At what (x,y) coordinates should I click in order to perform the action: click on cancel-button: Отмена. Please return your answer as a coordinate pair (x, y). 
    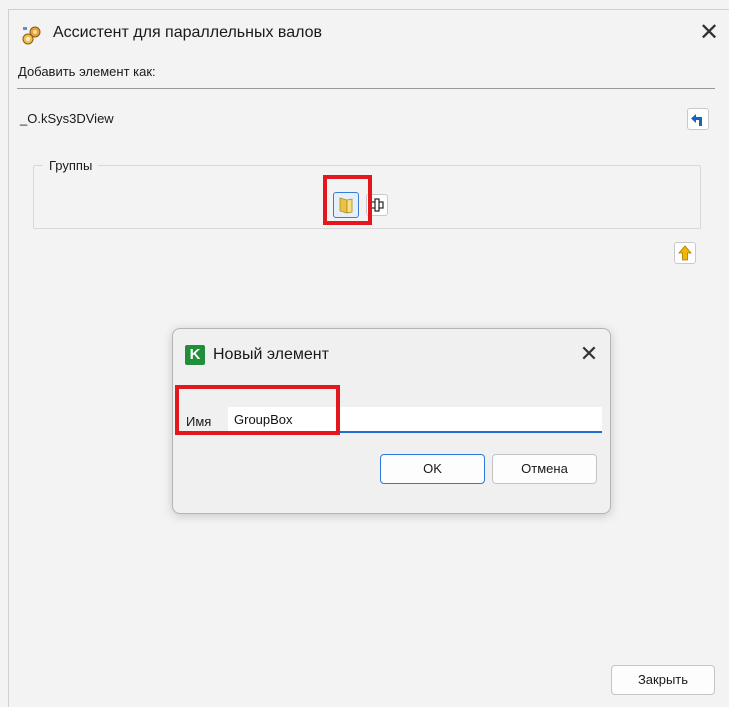
    Looking at the image, I should click on (544, 469).